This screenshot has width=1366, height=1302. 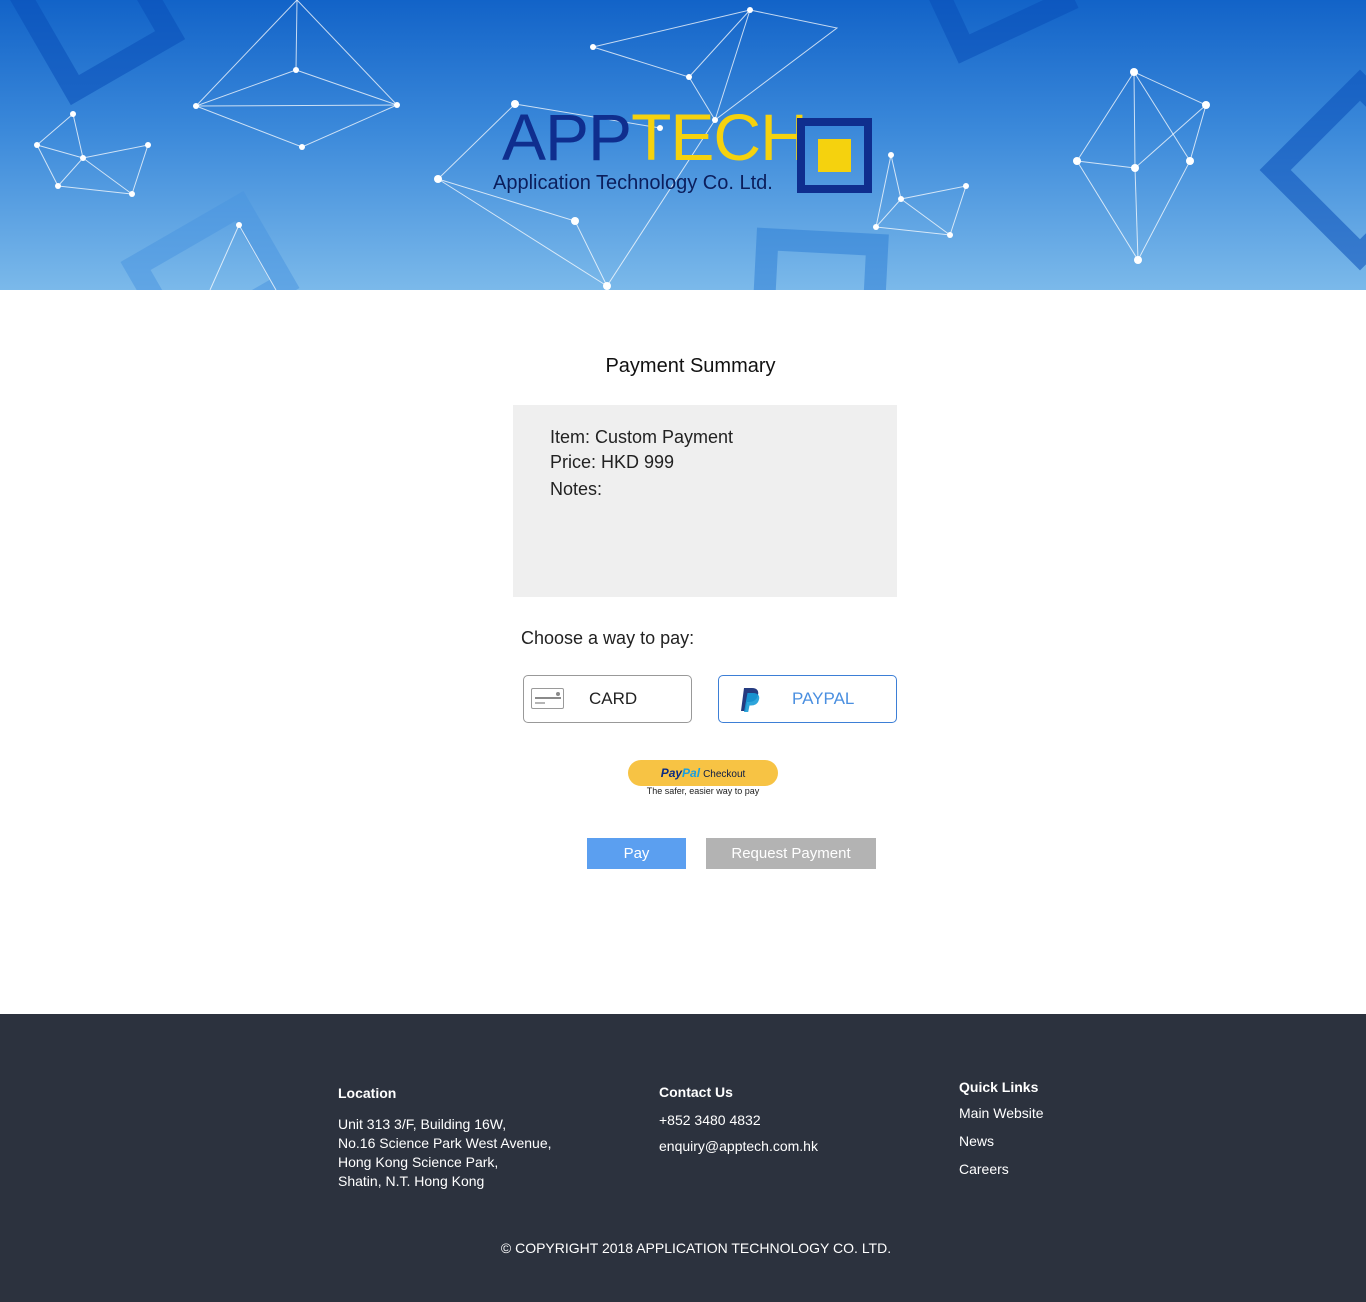 What do you see at coordinates (696, 1092) in the screenshot?
I see `footer-contact-heading: Contact Us` at bounding box center [696, 1092].